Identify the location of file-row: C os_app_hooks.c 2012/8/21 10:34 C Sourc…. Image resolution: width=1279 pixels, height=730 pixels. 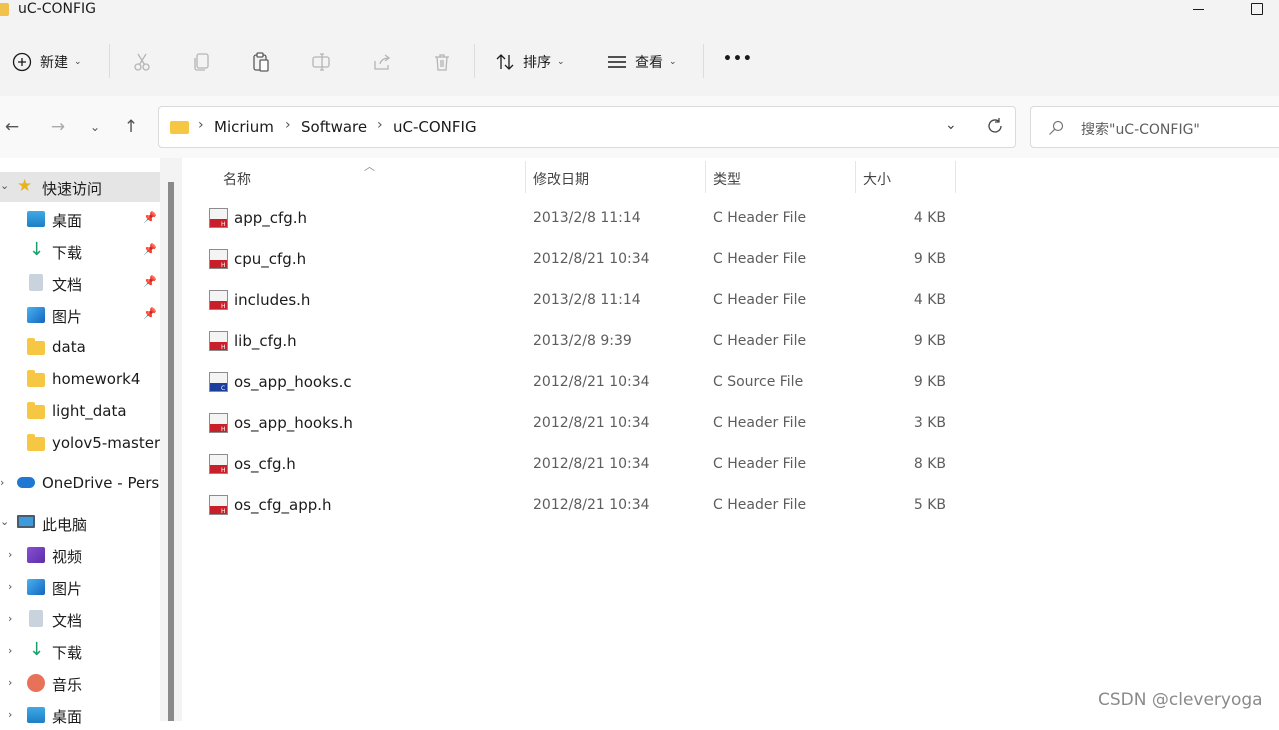
(580, 383).